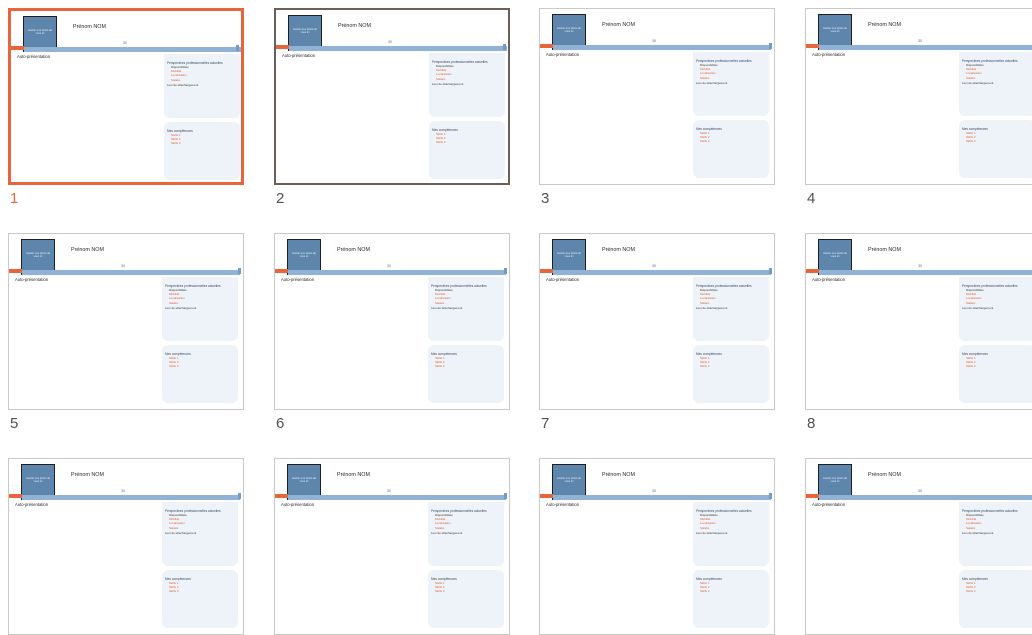 This screenshot has width=1032, height=635. I want to click on slide-number: 2, so click(280, 198).